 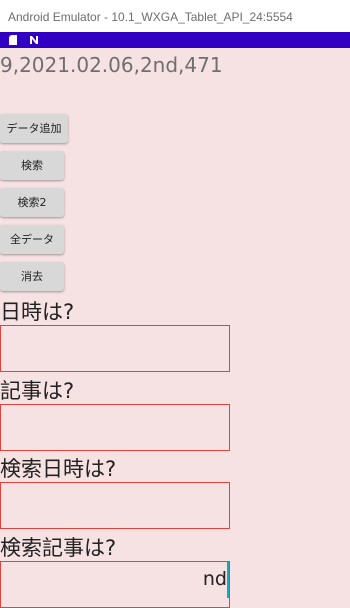 I want to click on result-text: 9,2021.02.06,2nd,471, so click(x=111, y=65).